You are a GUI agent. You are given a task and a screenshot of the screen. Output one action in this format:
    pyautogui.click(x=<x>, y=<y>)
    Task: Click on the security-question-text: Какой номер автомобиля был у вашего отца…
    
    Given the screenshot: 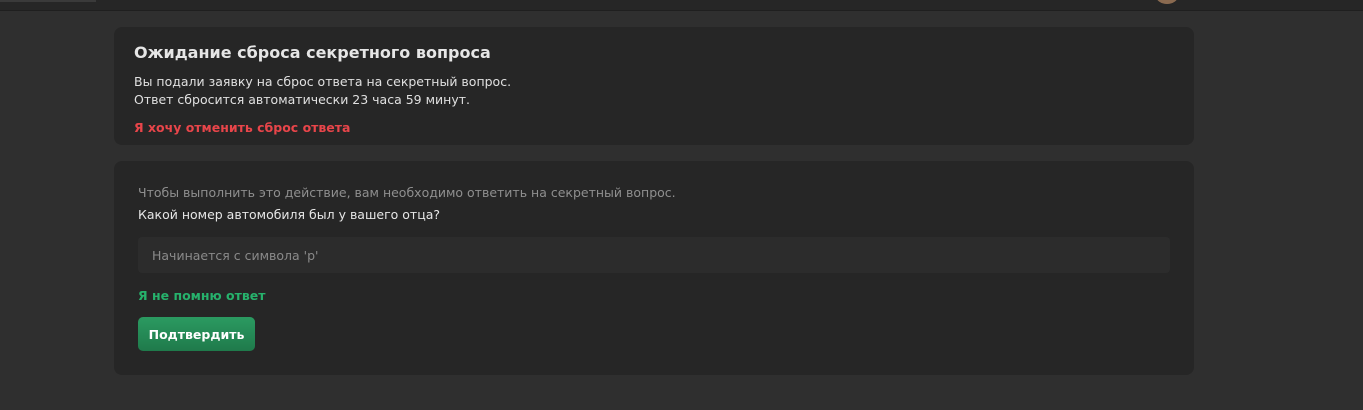 What is the action you would take?
    pyautogui.click(x=289, y=214)
    